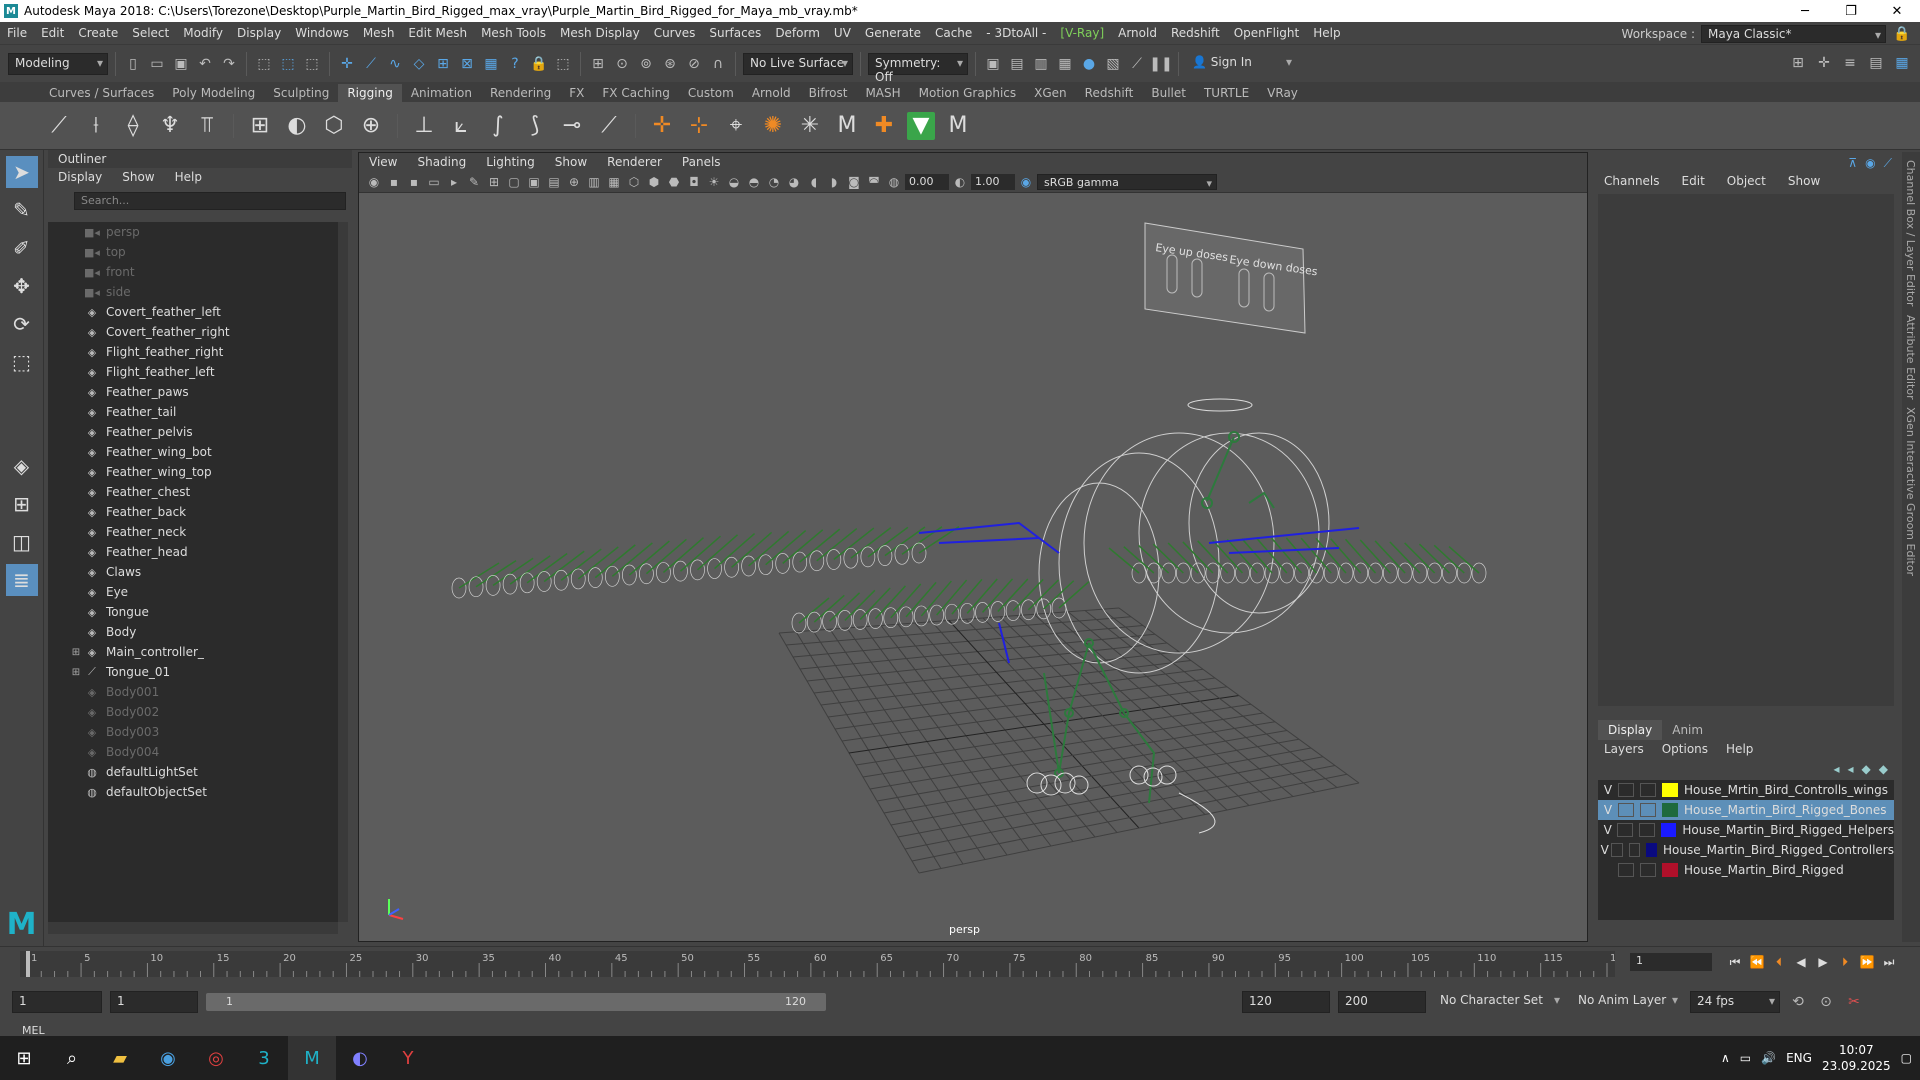 The width and height of the screenshot is (1920, 1080). Describe the element at coordinates (343, 572) in the screenshot. I see `outliner-vertical-scrollbar` at that location.